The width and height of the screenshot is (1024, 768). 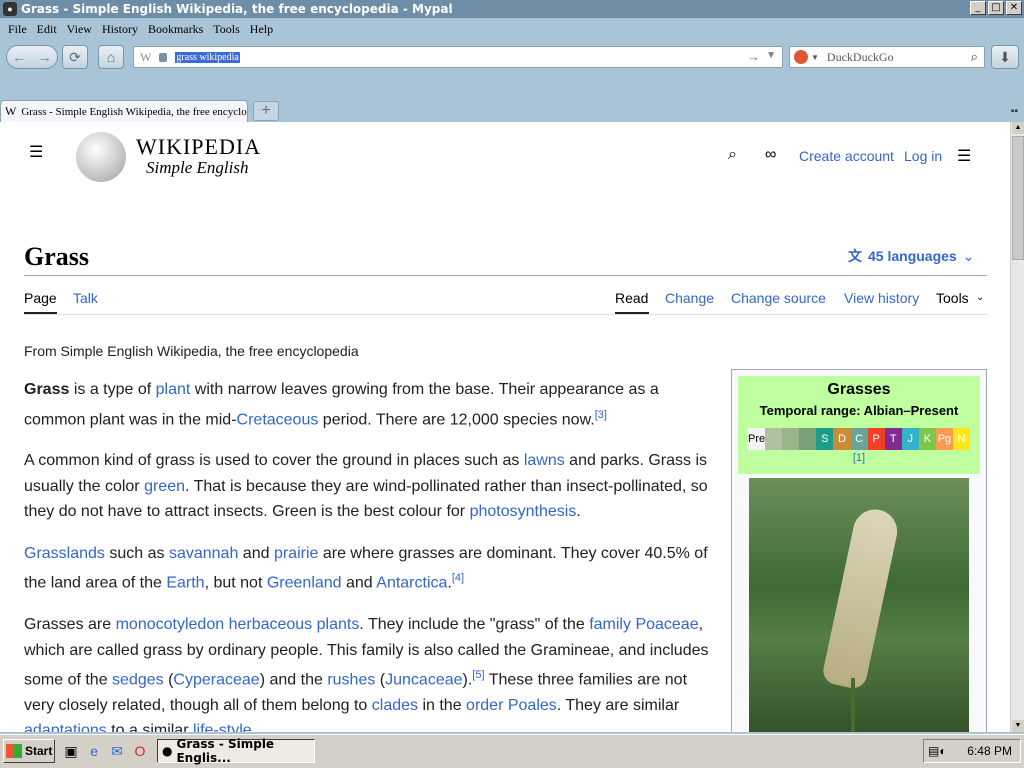 What do you see at coordinates (876, 439) in the screenshot?
I see `timeline-period: P` at bounding box center [876, 439].